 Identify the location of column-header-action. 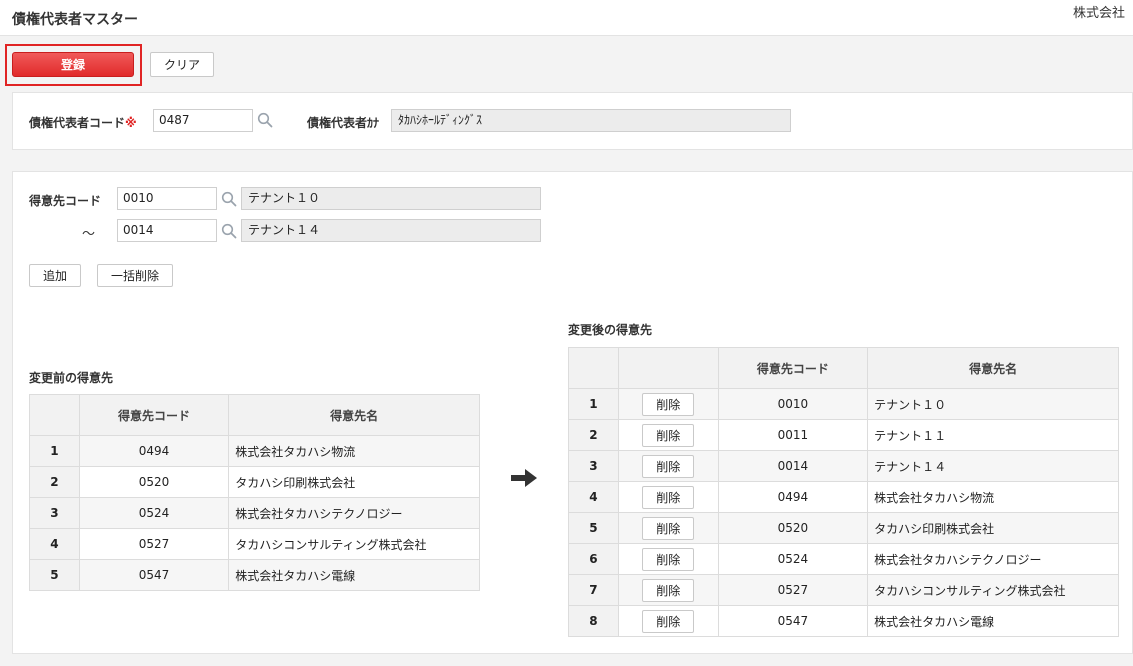
(668, 368).